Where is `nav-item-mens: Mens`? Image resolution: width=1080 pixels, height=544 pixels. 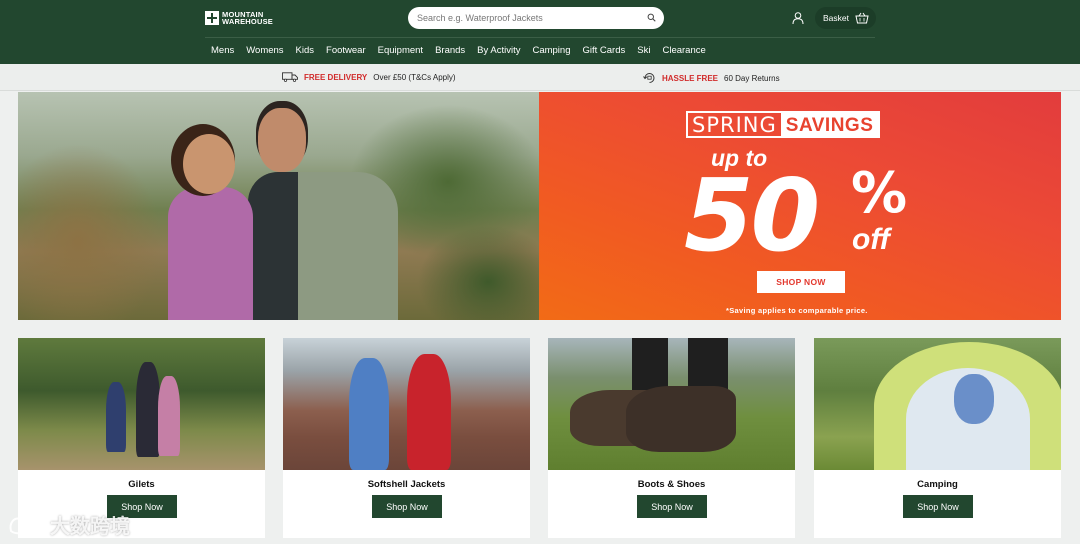
nav-item-mens: Mens is located at coordinates (222, 51).